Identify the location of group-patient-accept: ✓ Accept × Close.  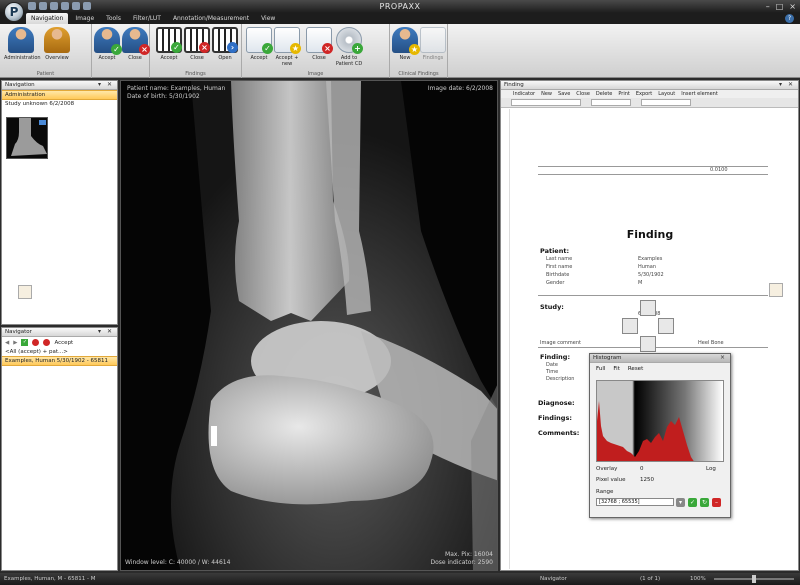
(121, 51).